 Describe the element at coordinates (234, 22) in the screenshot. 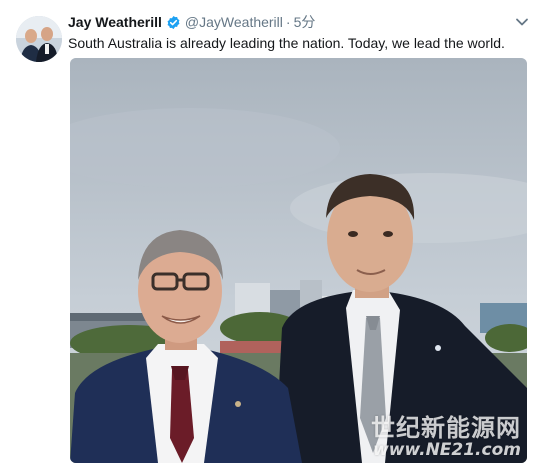

I see `author-handle: @JayWeatherill` at that location.